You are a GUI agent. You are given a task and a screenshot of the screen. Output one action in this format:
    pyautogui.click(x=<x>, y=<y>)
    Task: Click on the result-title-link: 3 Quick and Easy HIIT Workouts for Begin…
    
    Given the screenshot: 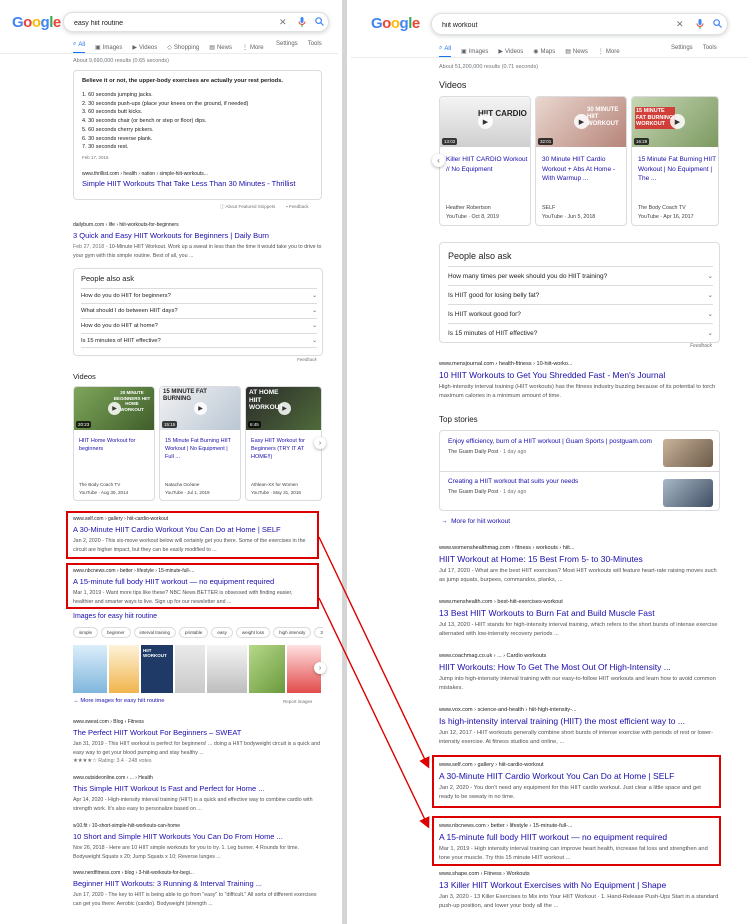 What is the action you would take?
    pyautogui.click(x=198, y=235)
    